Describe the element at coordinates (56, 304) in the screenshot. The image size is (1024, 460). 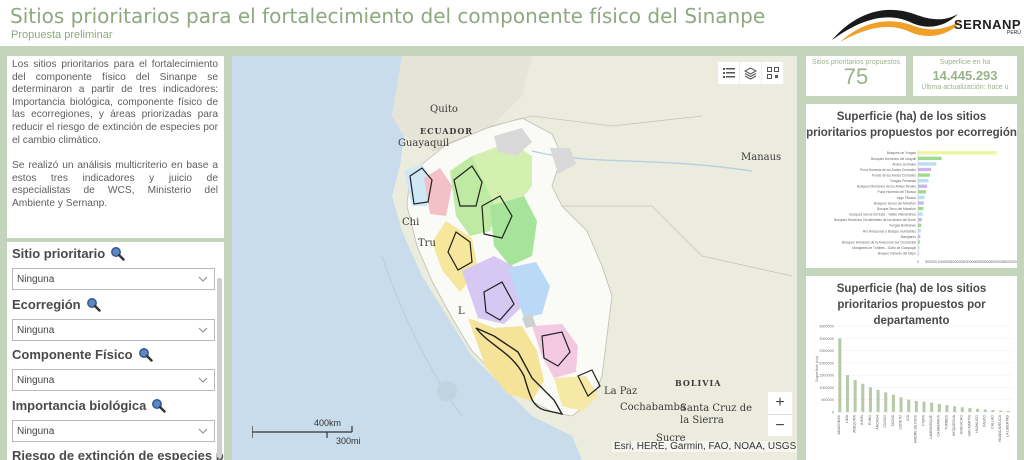
I see `filter-label-ecorregion: Ecorregión` at that location.